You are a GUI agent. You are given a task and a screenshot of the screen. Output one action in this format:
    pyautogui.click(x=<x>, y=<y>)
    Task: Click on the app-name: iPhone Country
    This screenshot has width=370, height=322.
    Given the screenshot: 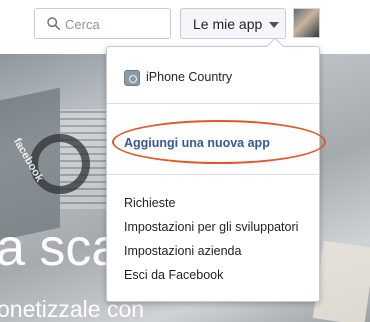 What is the action you would take?
    pyautogui.click(x=189, y=77)
    